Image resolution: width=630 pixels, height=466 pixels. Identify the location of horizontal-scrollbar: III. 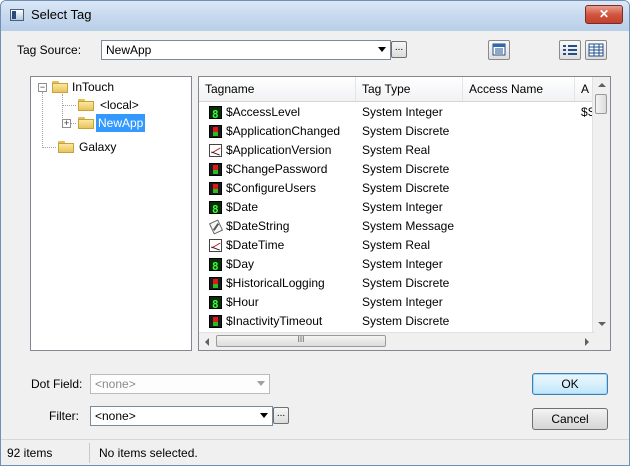
(397, 341).